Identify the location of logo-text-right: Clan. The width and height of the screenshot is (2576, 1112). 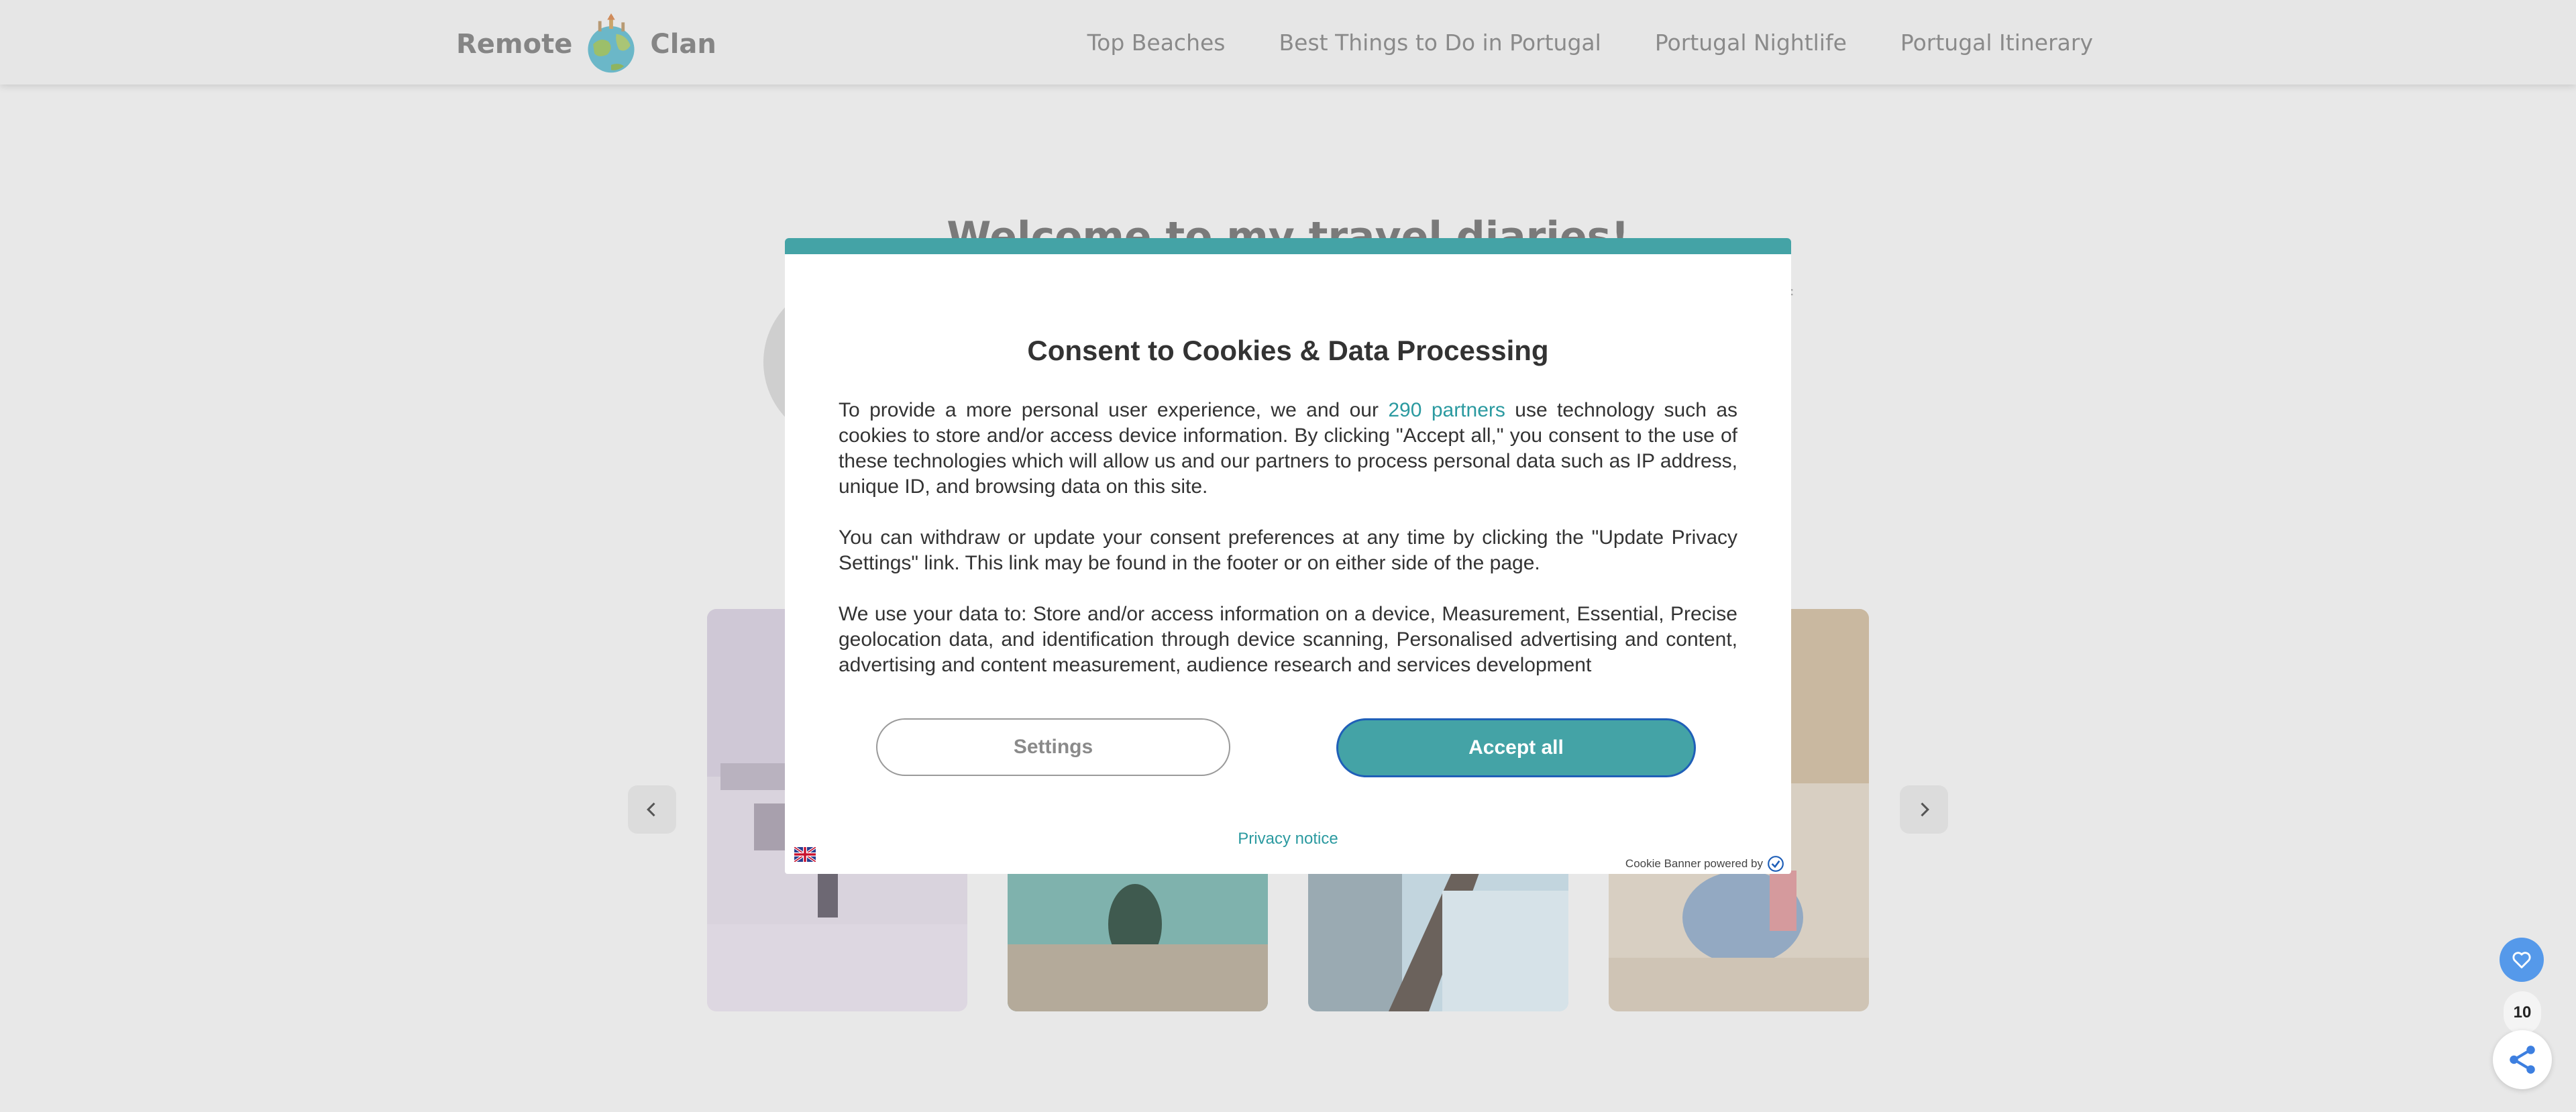
(683, 45).